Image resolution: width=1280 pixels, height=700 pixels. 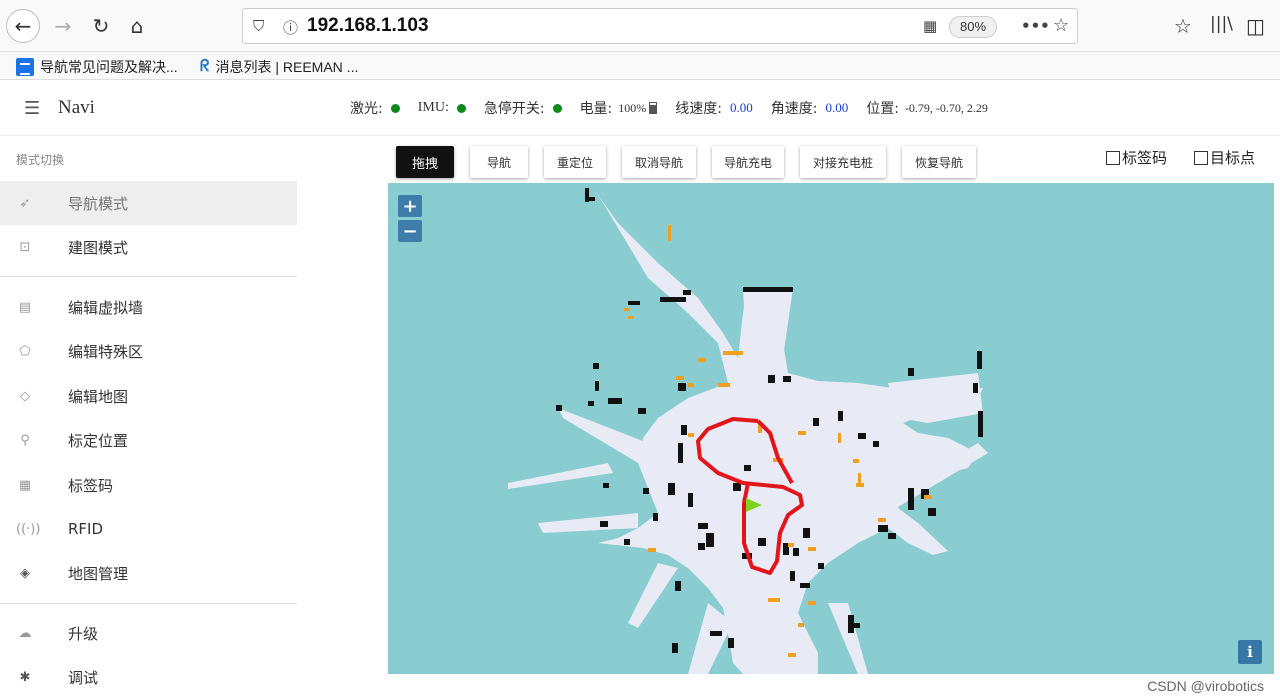 What do you see at coordinates (1205, 686) in the screenshot?
I see `watermark: CSDN @virobotics` at bounding box center [1205, 686].